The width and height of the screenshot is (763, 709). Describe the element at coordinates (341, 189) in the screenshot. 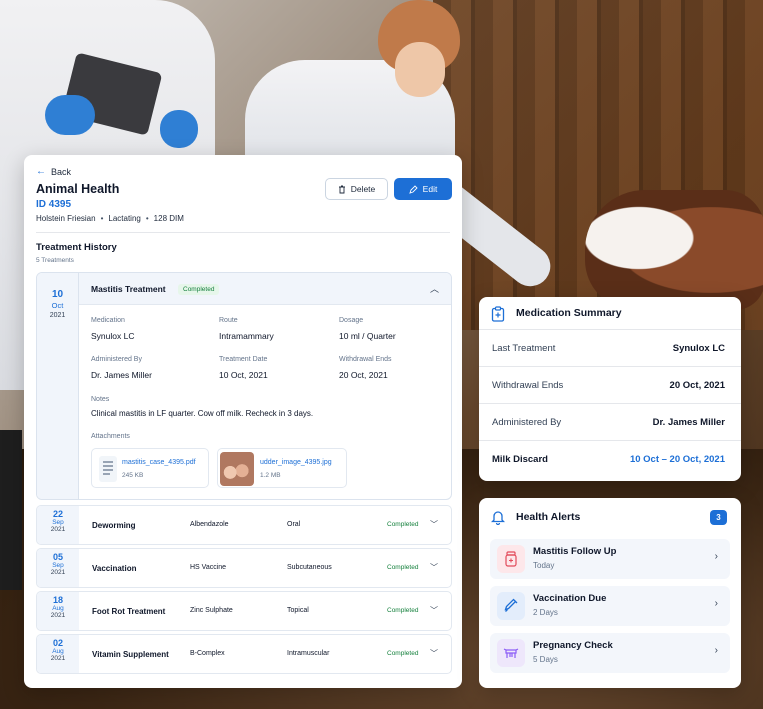

I see `trash-icon` at that location.